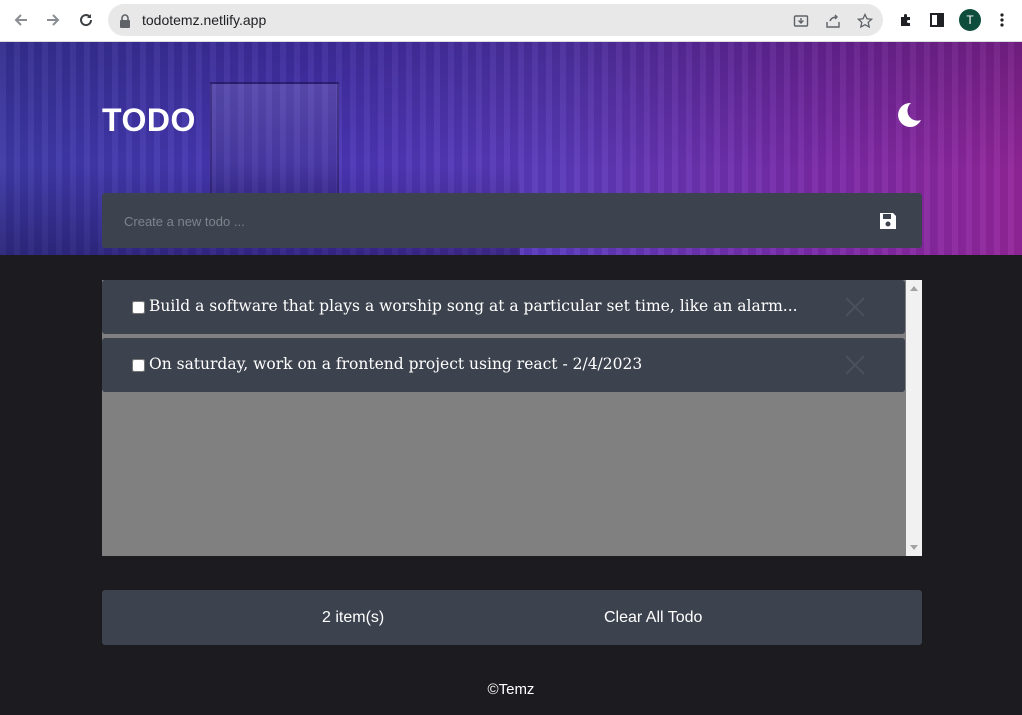 The height and width of the screenshot is (715, 1022). What do you see at coordinates (865, 21) in the screenshot?
I see `bookmark-star-icon` at bounding box center [865, 21].